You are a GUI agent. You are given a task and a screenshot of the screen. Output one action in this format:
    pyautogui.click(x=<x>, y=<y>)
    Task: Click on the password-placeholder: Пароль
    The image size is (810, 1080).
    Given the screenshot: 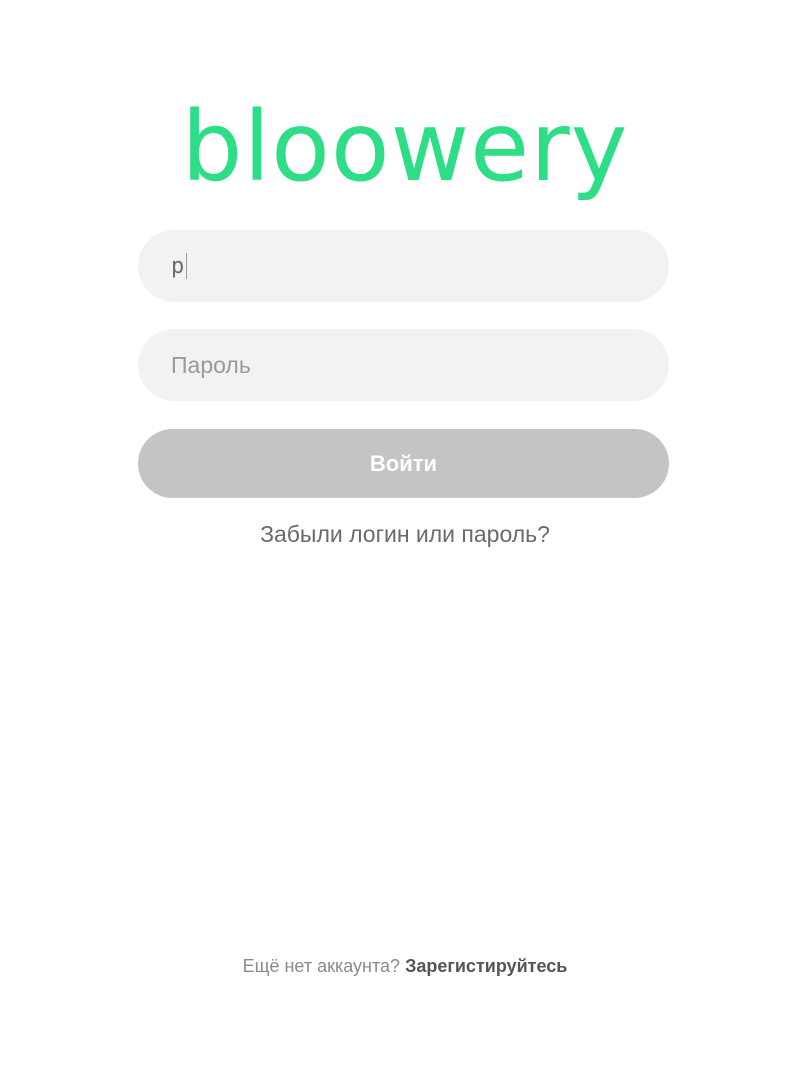 What is the action you would take?
    pyautogui.click(x=211, y=364)
    